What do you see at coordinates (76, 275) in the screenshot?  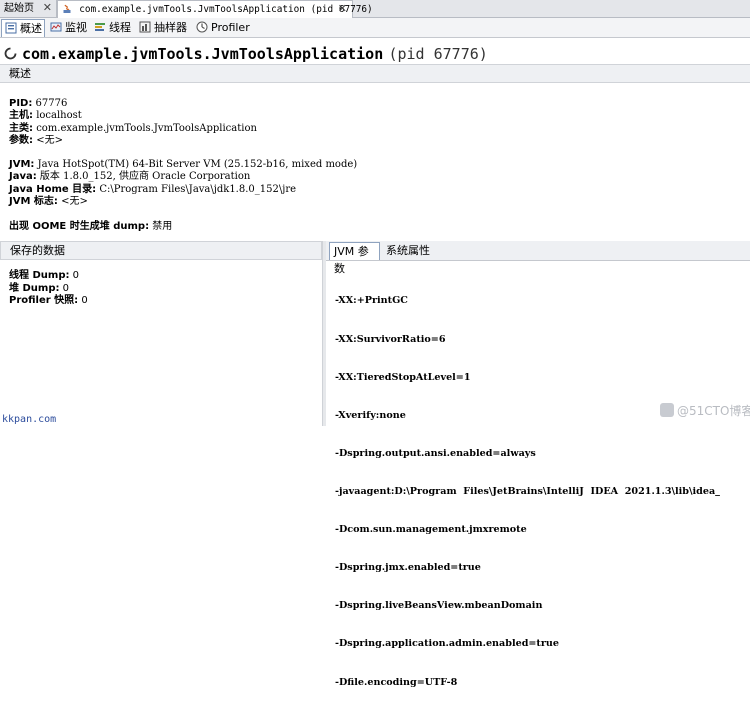 I see `thread-dump-value: 0` at bounding box center [76, 275].